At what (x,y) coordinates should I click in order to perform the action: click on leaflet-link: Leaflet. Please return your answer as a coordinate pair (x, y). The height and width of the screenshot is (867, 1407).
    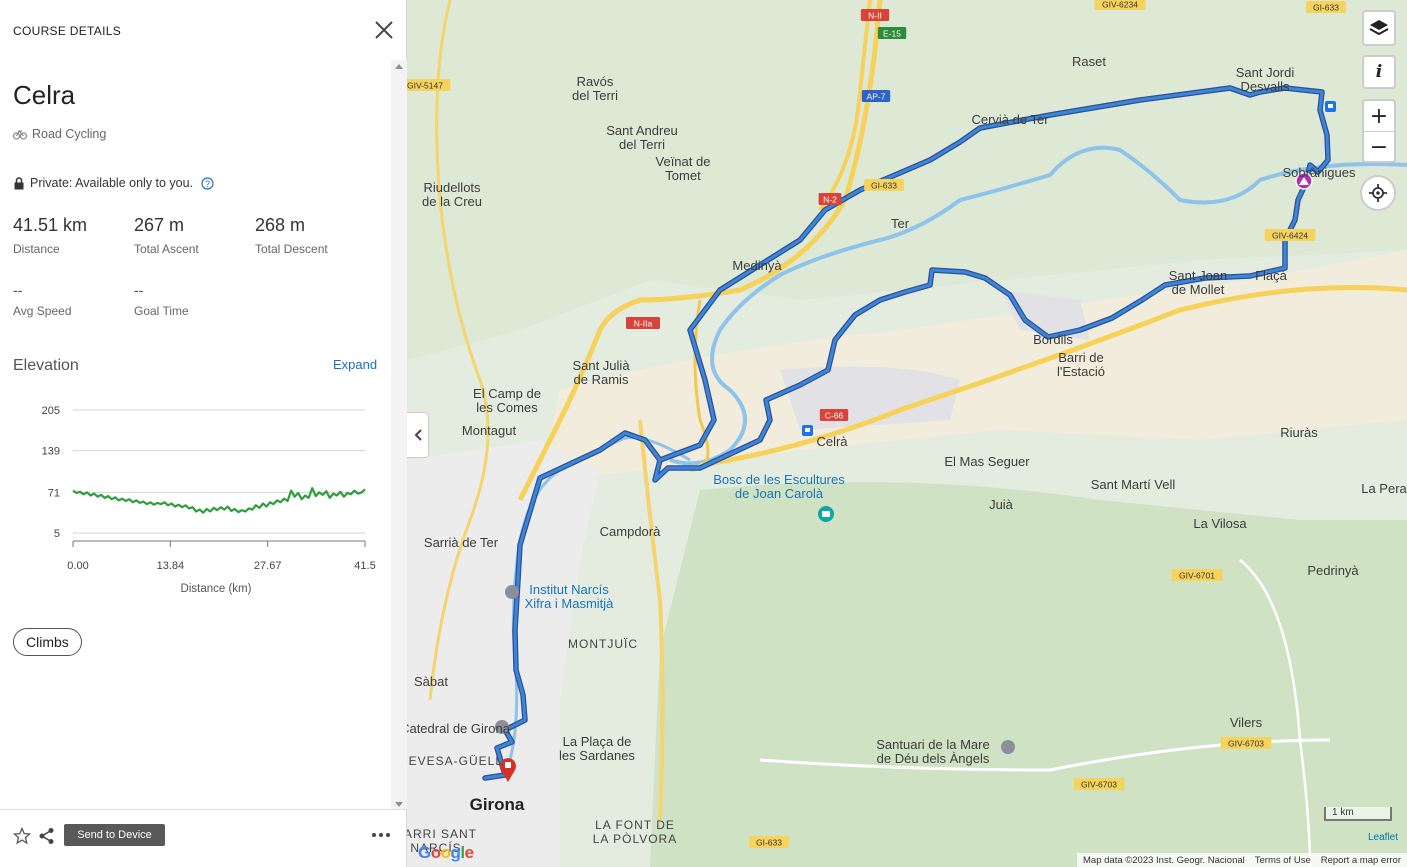
    Looking at the image, I should click on (1383, 837).